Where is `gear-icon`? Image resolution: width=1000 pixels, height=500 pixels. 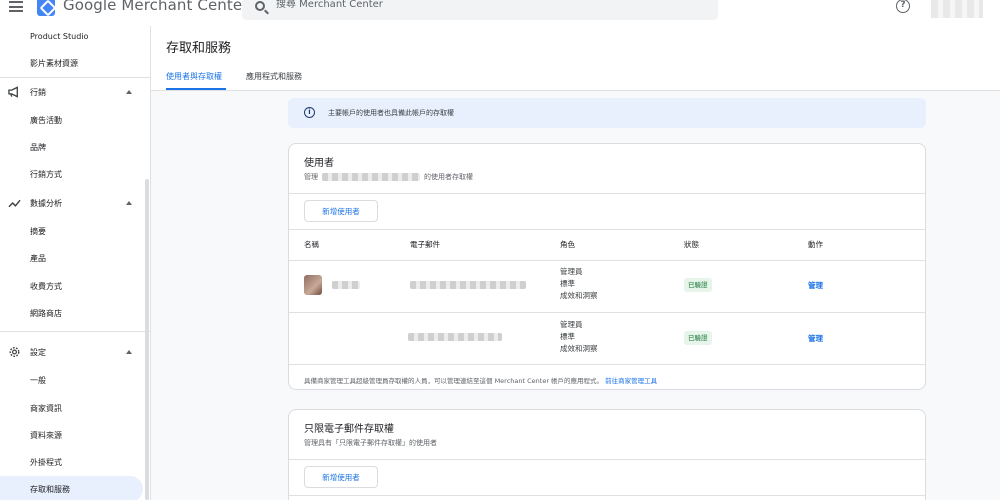
gear-icon is located at coordinates (14, 352).